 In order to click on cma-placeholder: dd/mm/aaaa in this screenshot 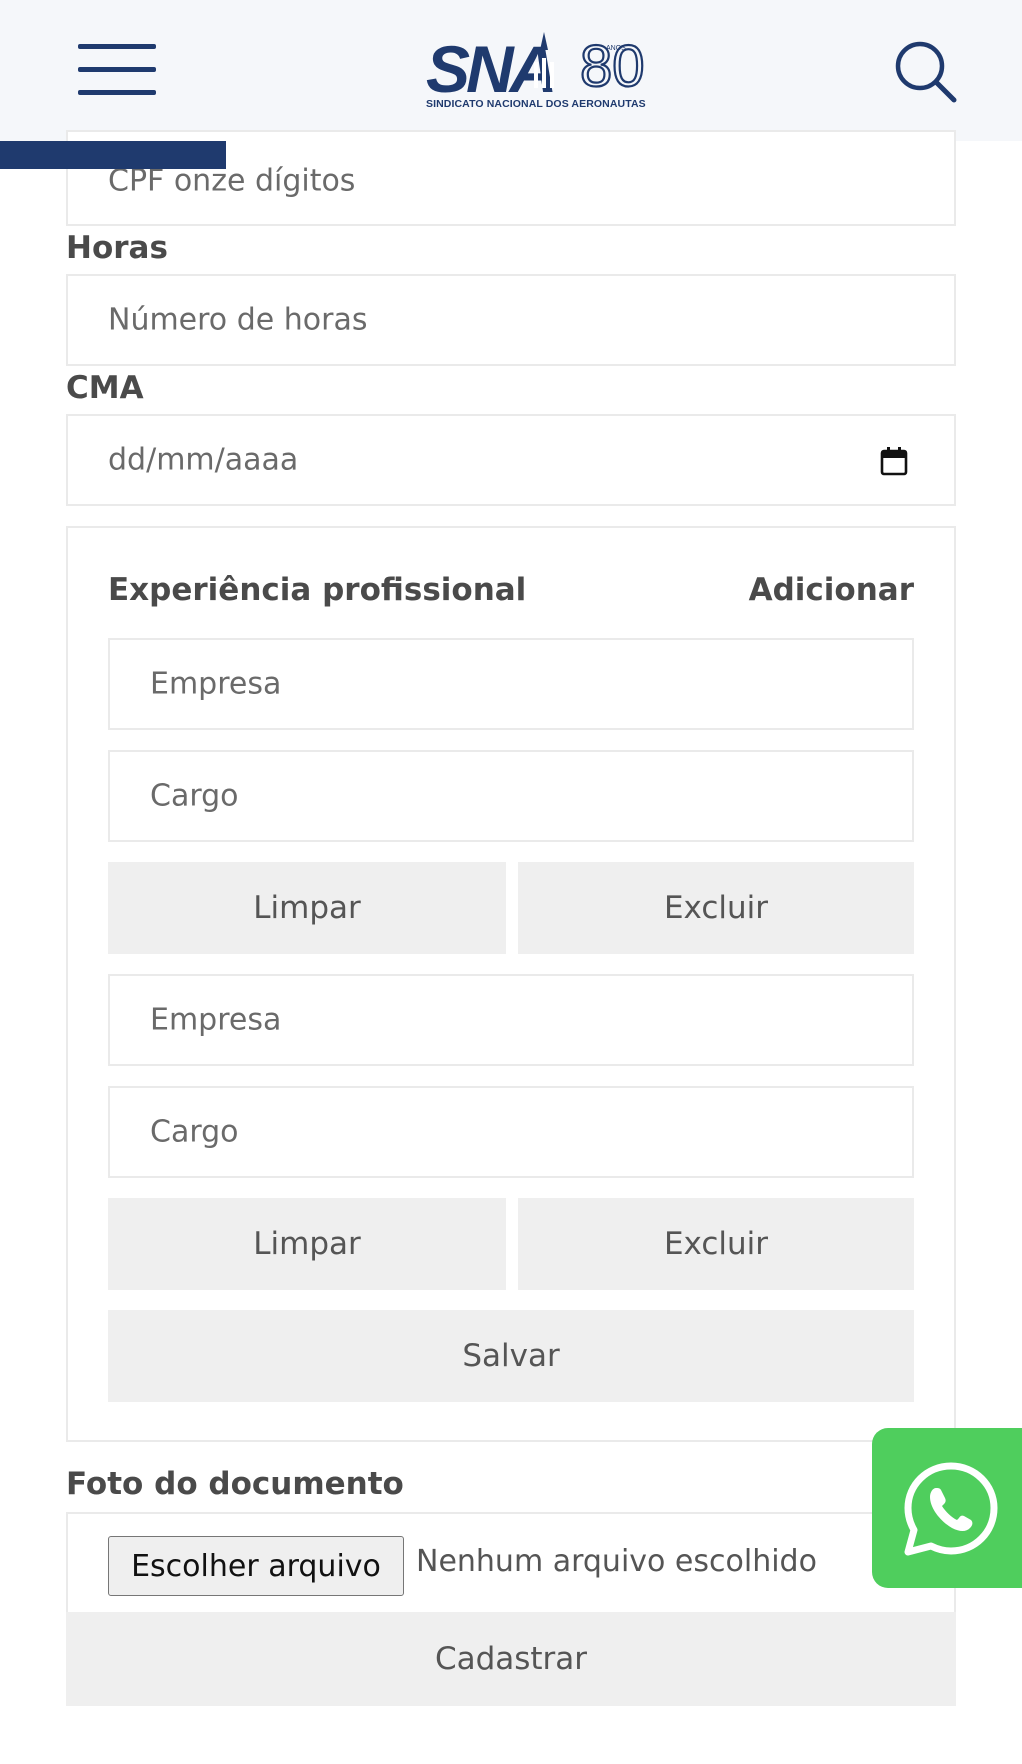, I will do `click(203, 460)`.